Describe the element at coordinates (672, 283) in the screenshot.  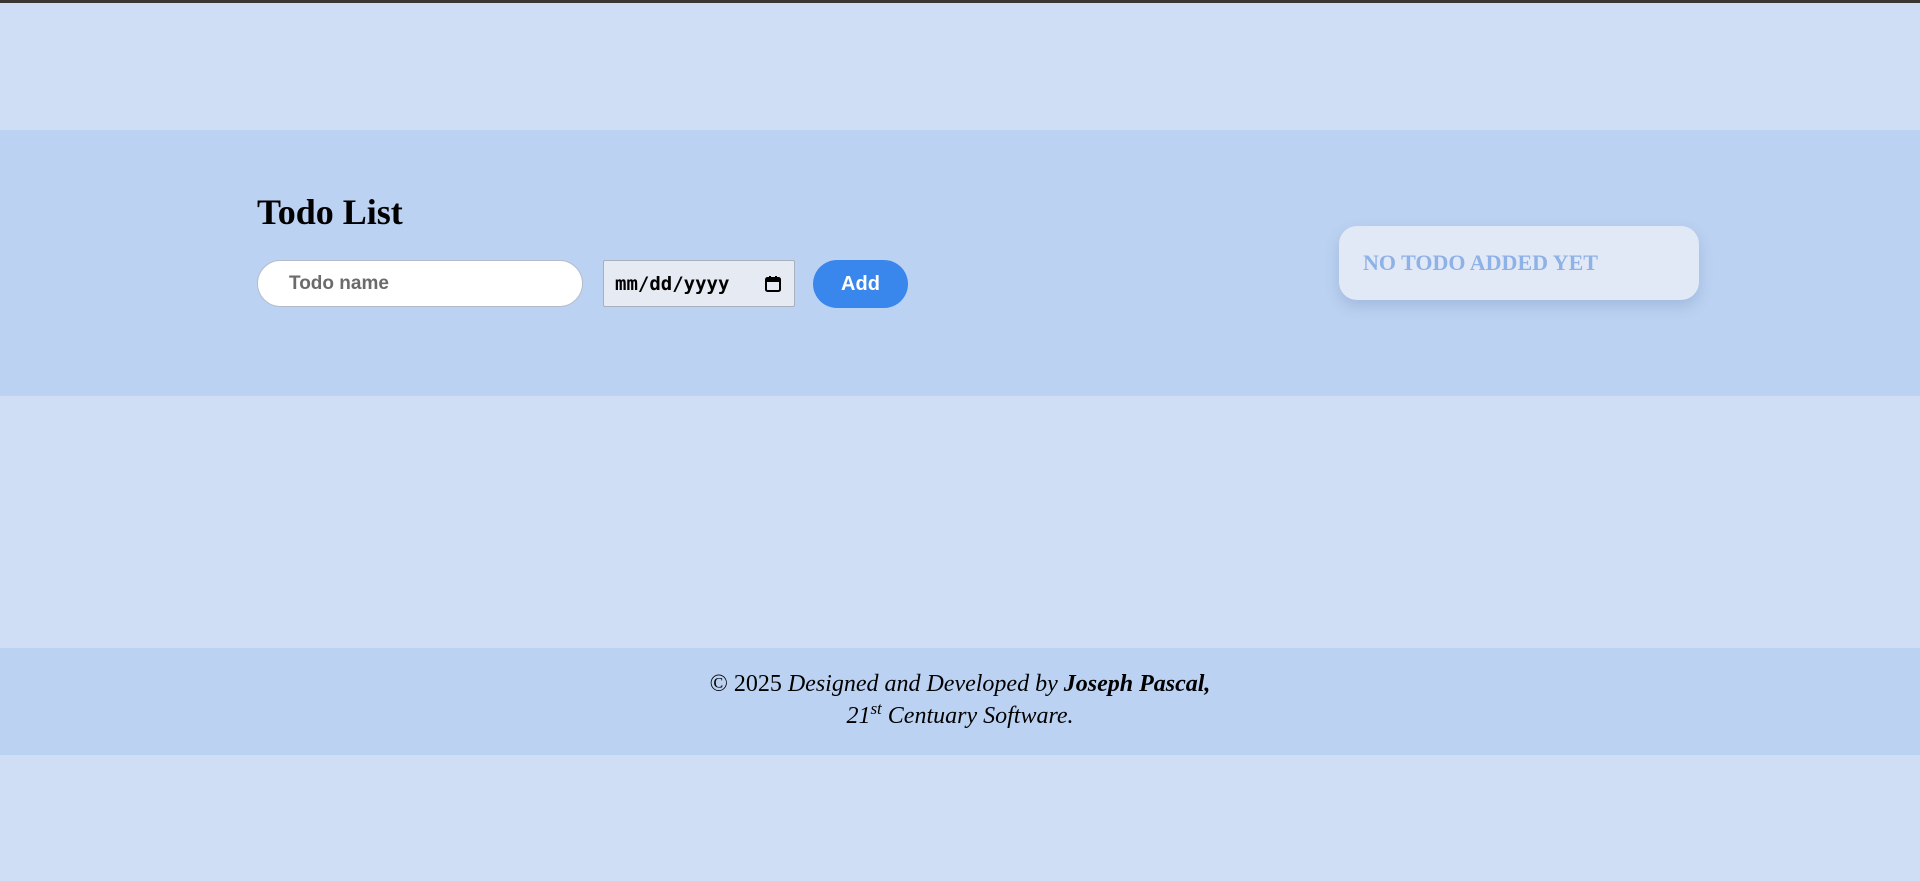
I see `date-placeholder: mm/dd/yyyy` at that location.